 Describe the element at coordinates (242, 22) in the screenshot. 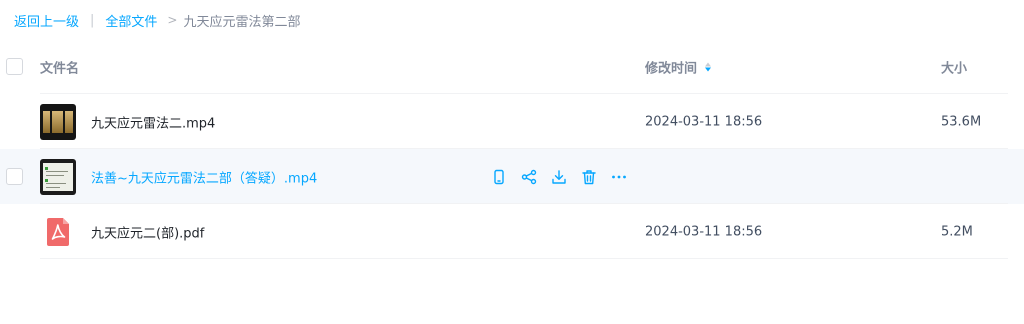

I see `current-folder: 九天应元雷法第二部` at that location.